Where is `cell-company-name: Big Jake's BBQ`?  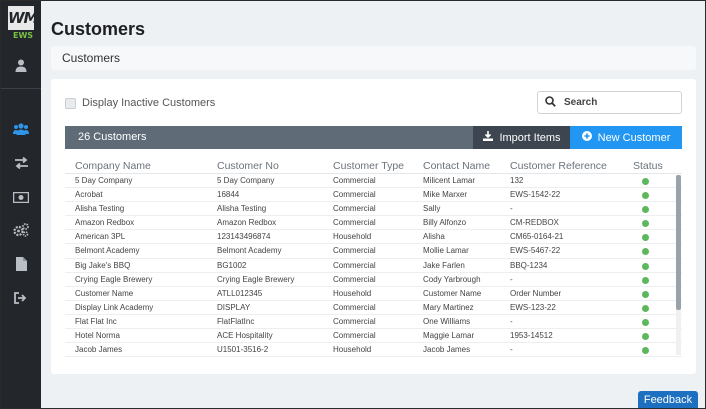 cell-company-name: Big Jake's BBQ is located at coordinates (103, 265).